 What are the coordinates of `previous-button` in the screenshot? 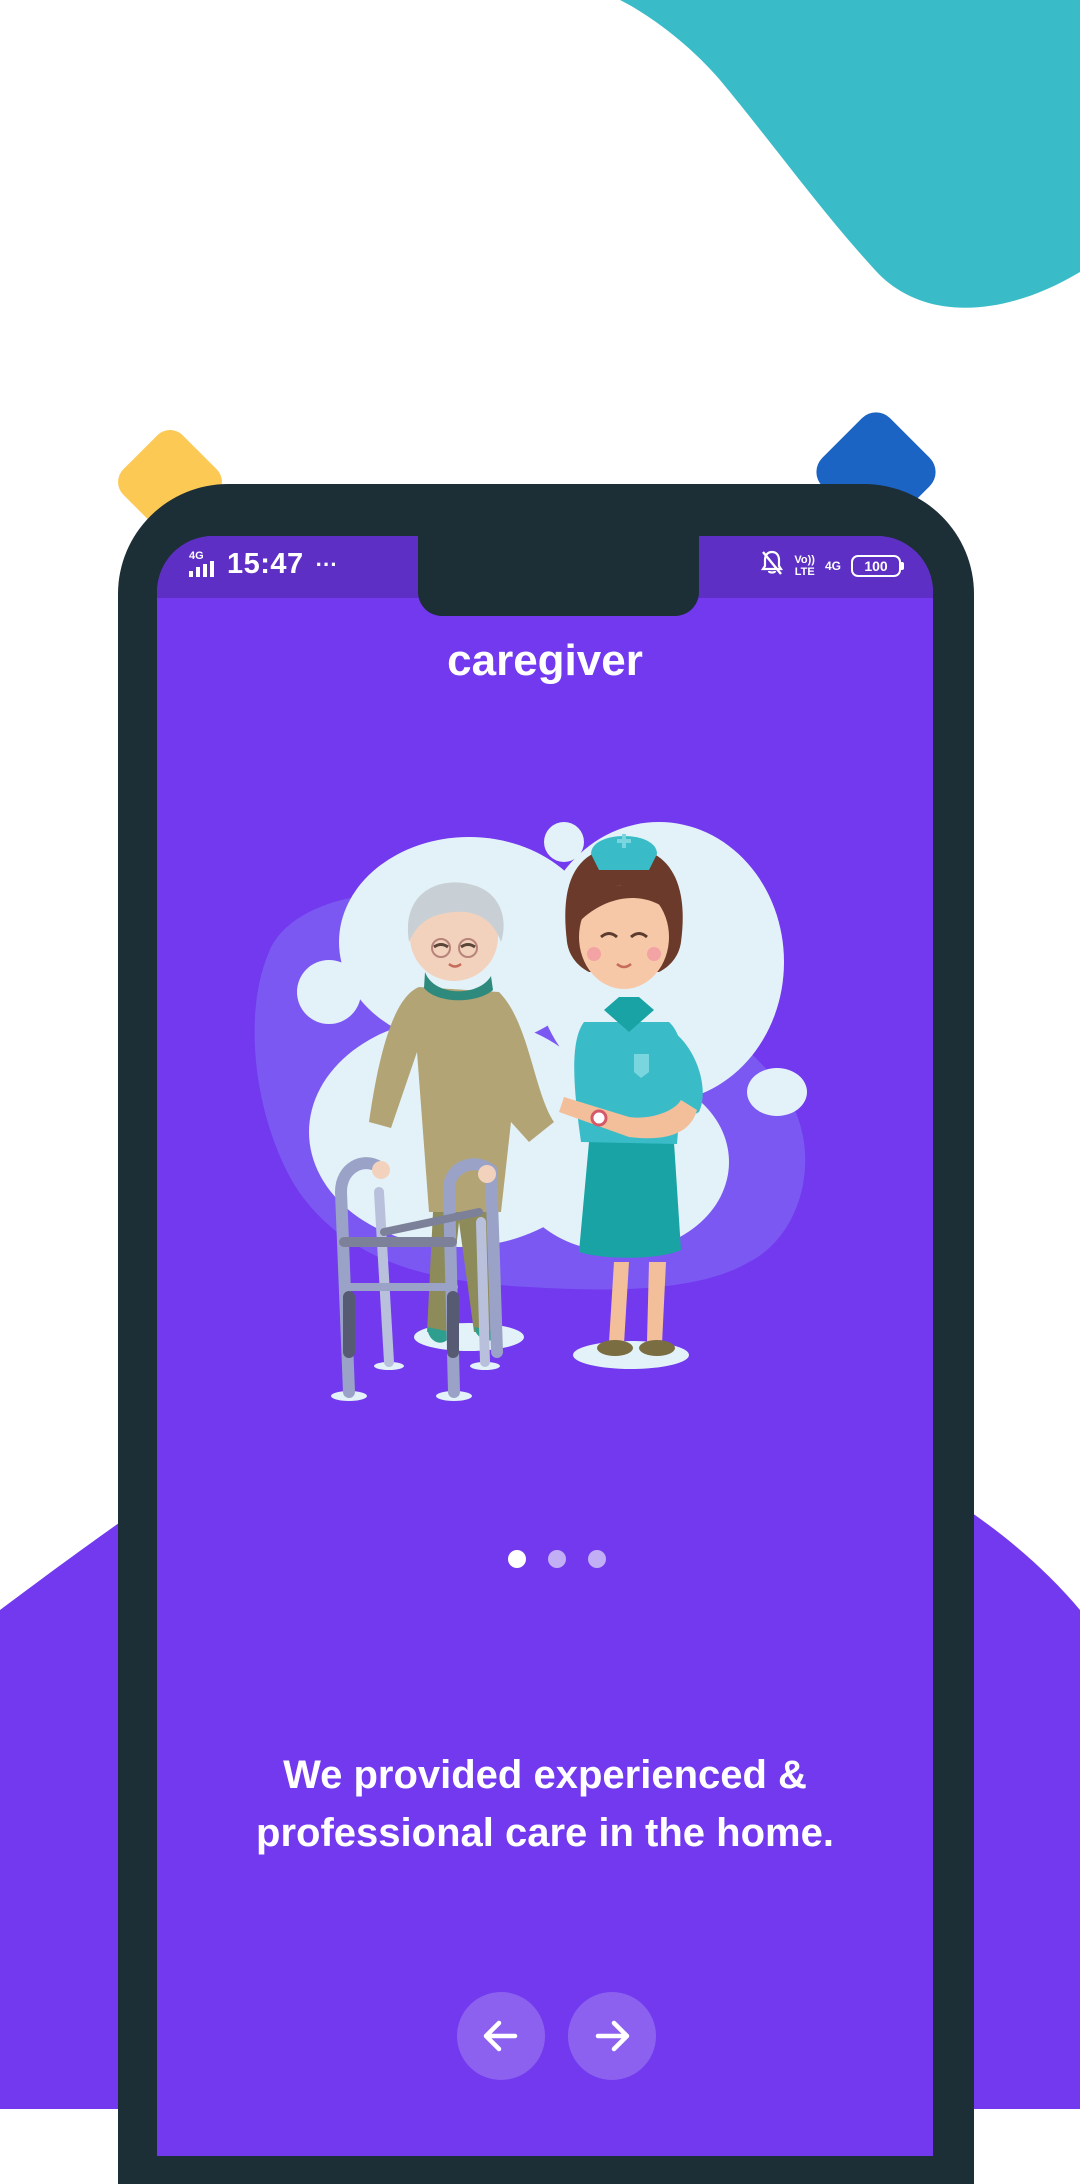 It's located at (501, 2036).